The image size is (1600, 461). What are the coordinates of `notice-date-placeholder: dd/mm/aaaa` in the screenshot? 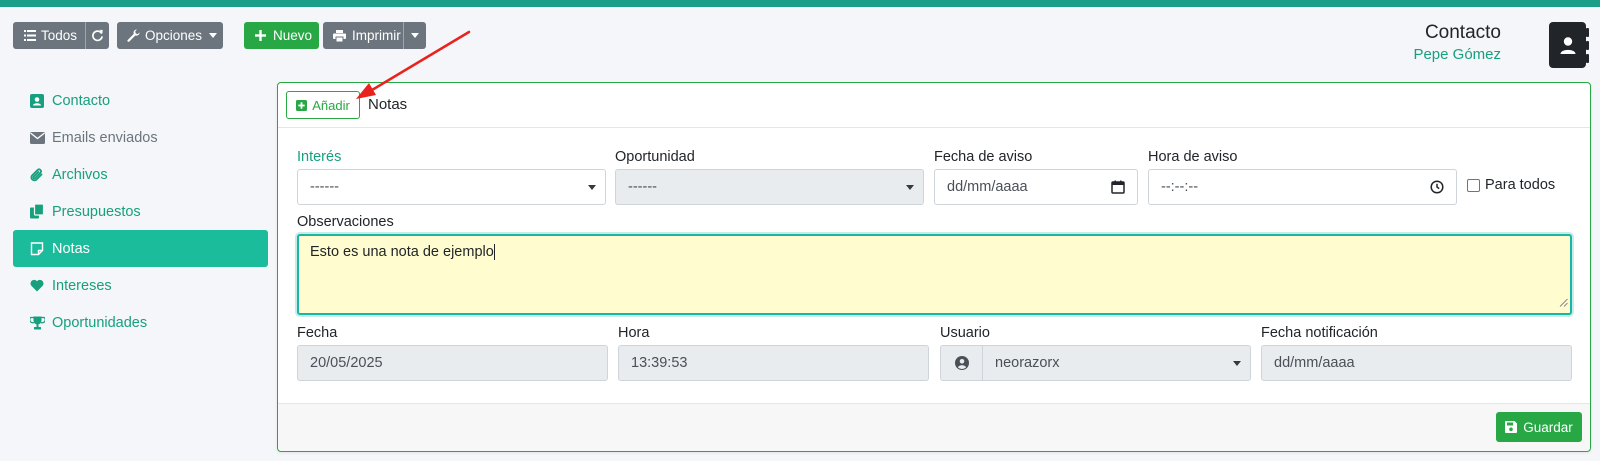 It's located at (987, 187).